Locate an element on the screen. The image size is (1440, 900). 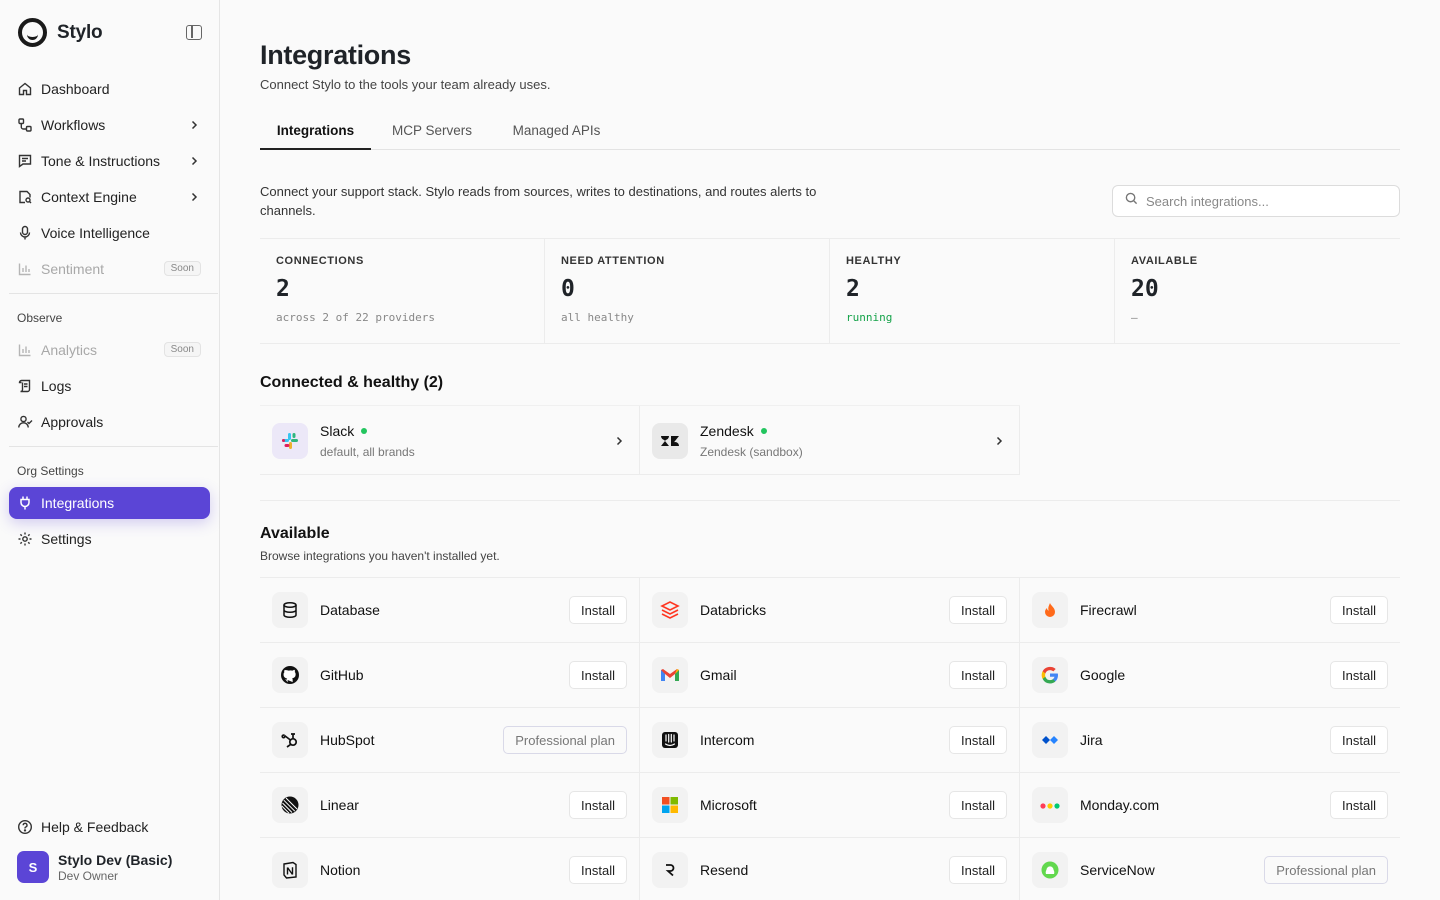
section-divider is located at coordinates (830, 500).